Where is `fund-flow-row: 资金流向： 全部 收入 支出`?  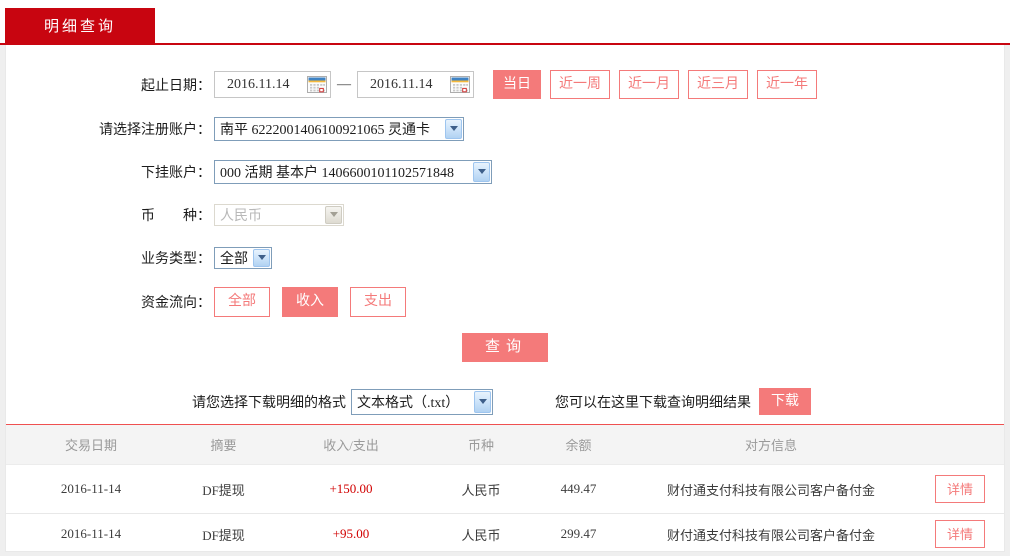 fund-flow-row: 资金流向： 全部 收入 支出 is located at coordinates (505, 302).